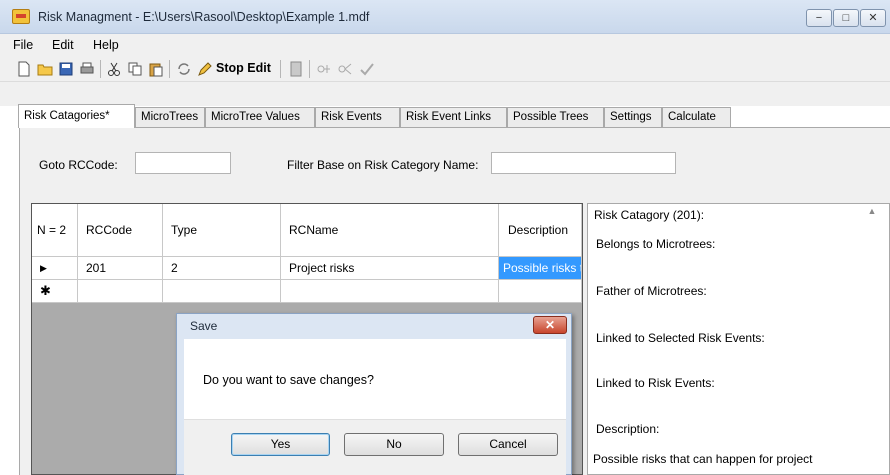  Describe the element at coordinates (135, 69) in the screenshot. I see `copy-icon` at that location.